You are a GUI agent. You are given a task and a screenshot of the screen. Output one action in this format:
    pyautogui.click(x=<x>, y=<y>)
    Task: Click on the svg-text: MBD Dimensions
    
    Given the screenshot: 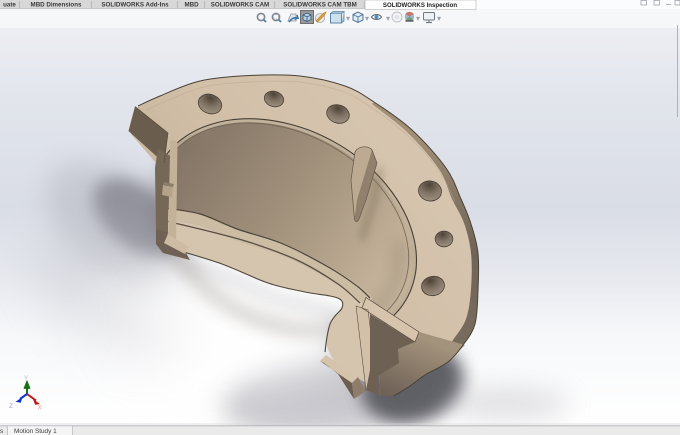 What is the action you would take?
    pyautogui.click(x=56, y=5)
    